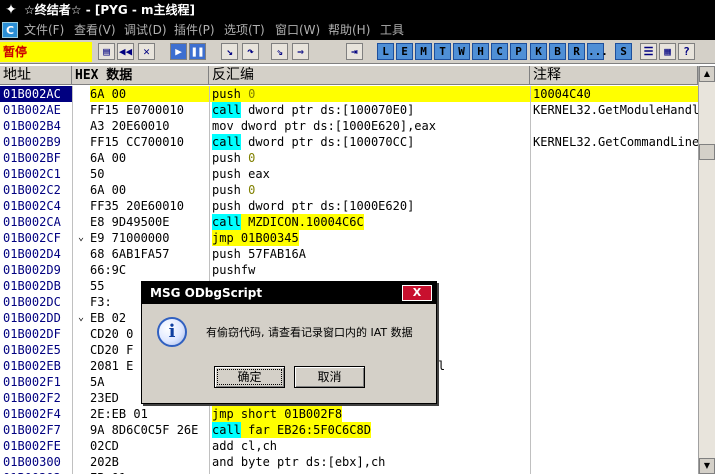  Describe the element at coordinates (250, 51) in the screenshot. I see `step-over-icon: ↷` at that location.